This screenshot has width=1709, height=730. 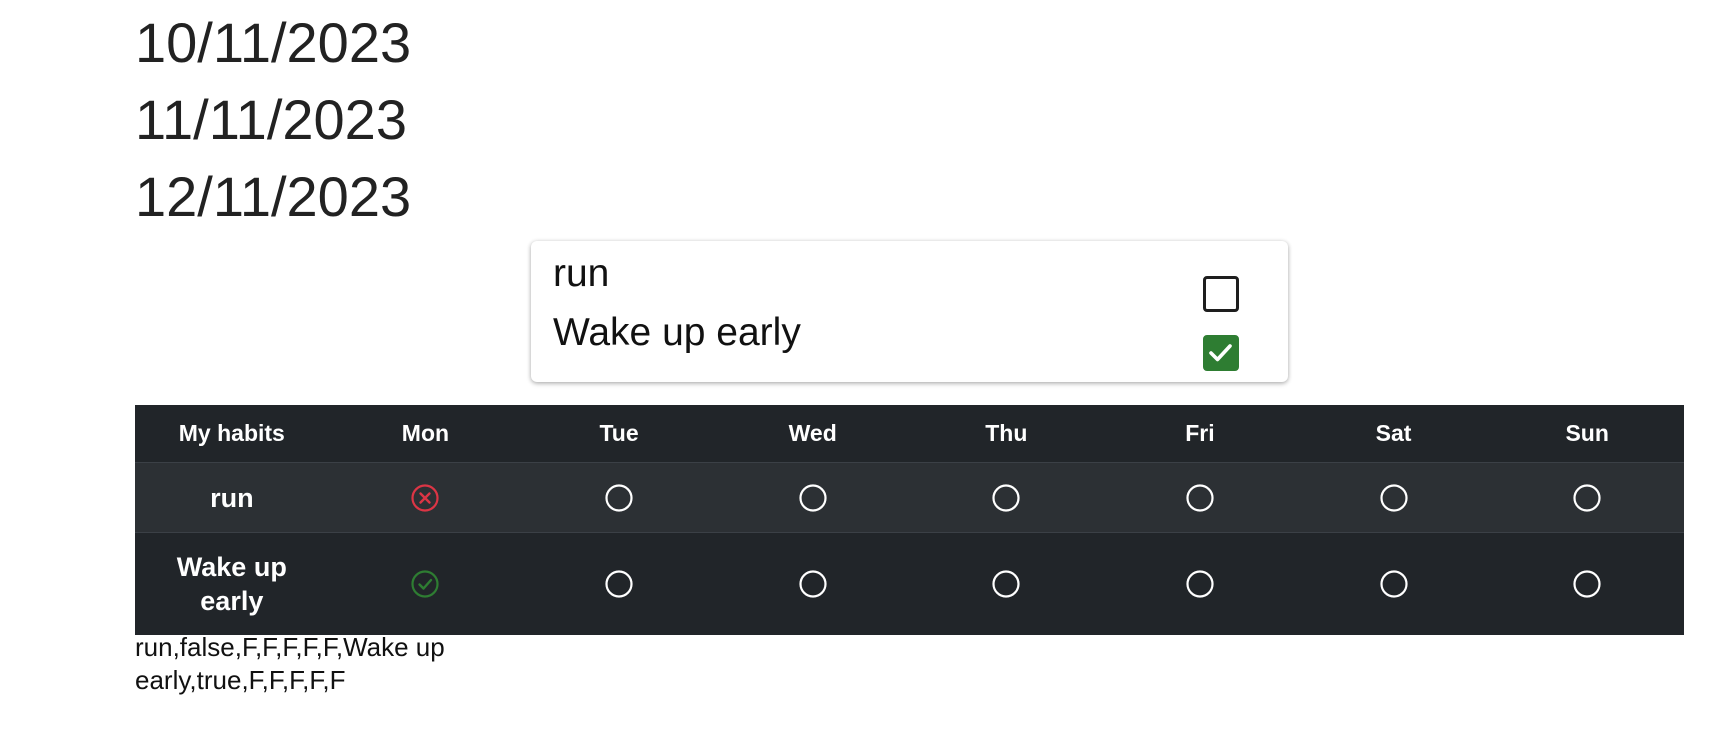 What do you see at coordinates (920, 280) in the screenshot?
I see `daily-habit-row-run: run` at bounding box center [920, 280].